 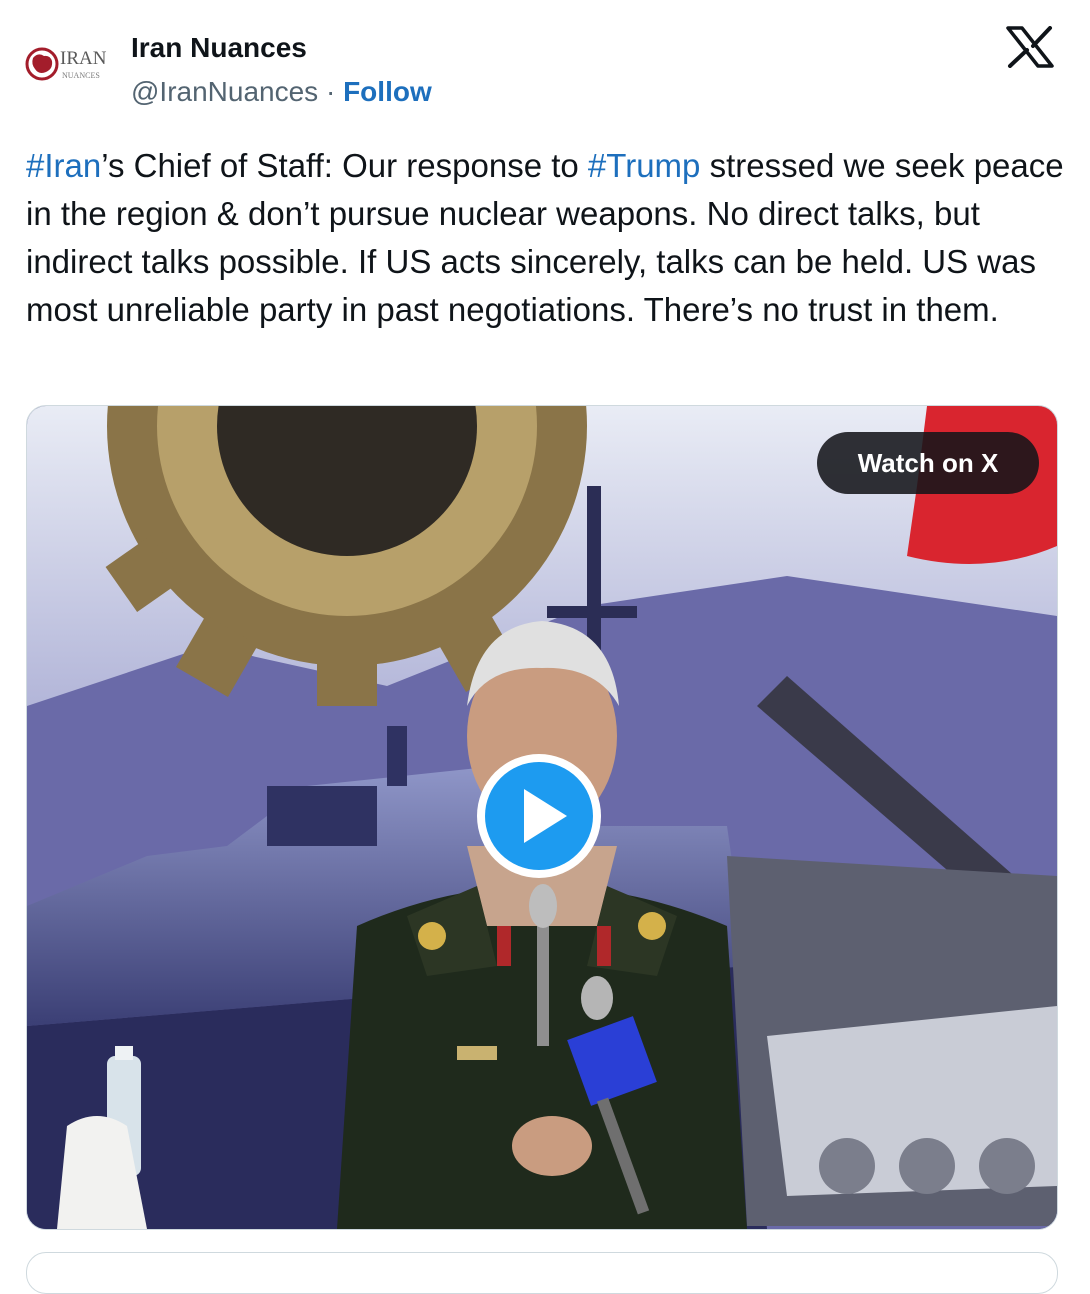 What do you see at coordinates (644, 165) in the screenshot?
I see `hashtag-trump: #Trump` at bounding box center [644, 165].